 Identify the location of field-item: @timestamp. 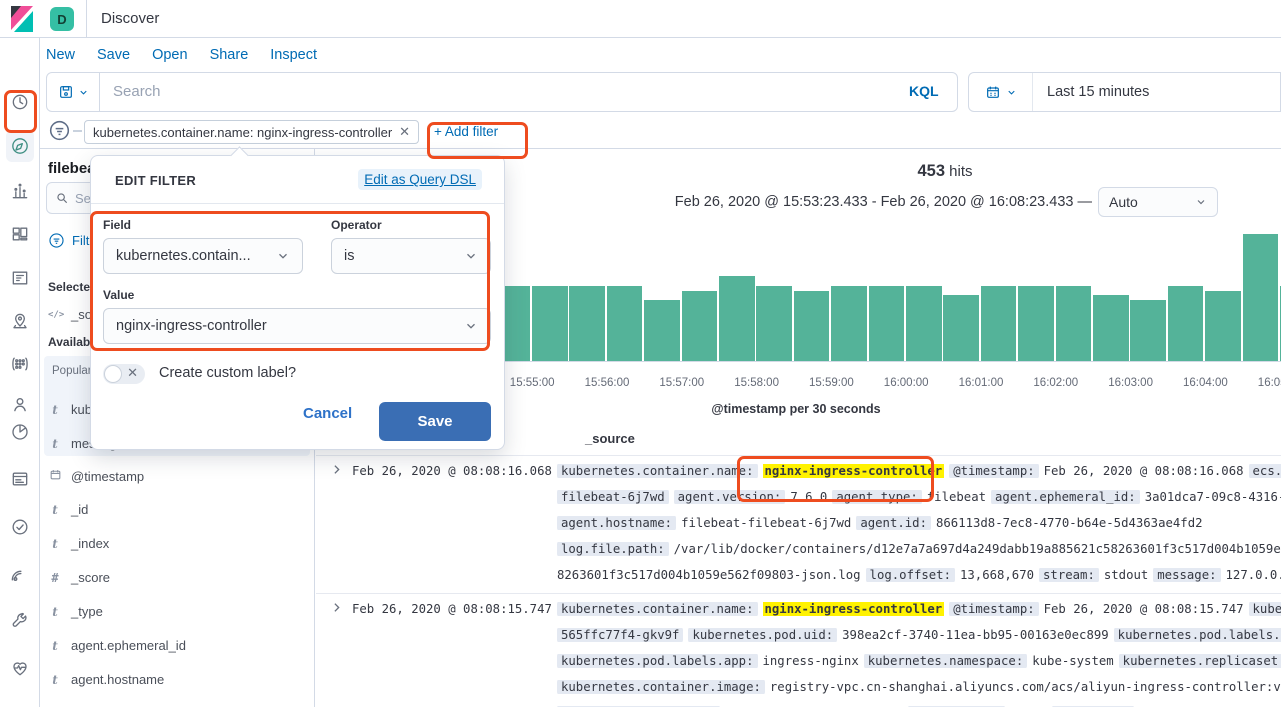
(96, 476).